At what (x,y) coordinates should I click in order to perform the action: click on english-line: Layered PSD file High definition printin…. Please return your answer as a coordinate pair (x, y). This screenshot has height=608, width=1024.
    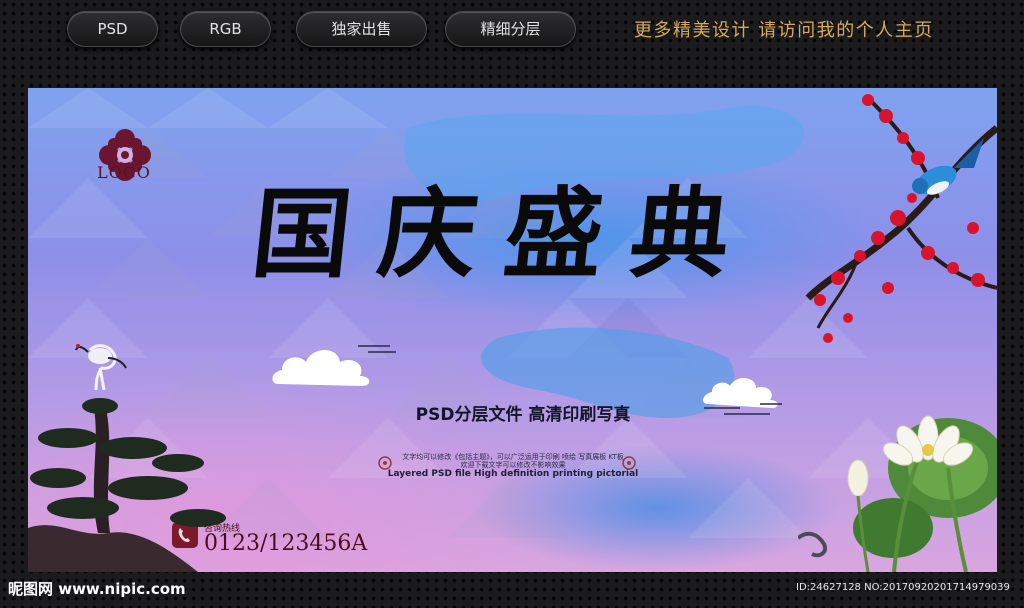
    Looking at the image, I should click on (513, 474).